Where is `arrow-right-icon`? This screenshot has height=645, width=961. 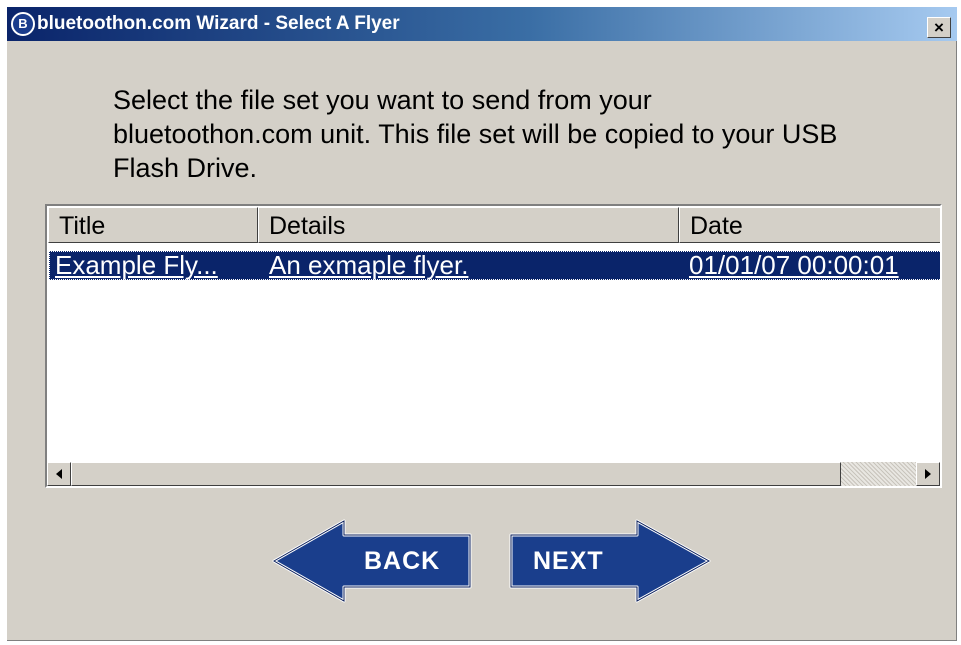 arrow-right-icon is located at coordinates (928, 474).